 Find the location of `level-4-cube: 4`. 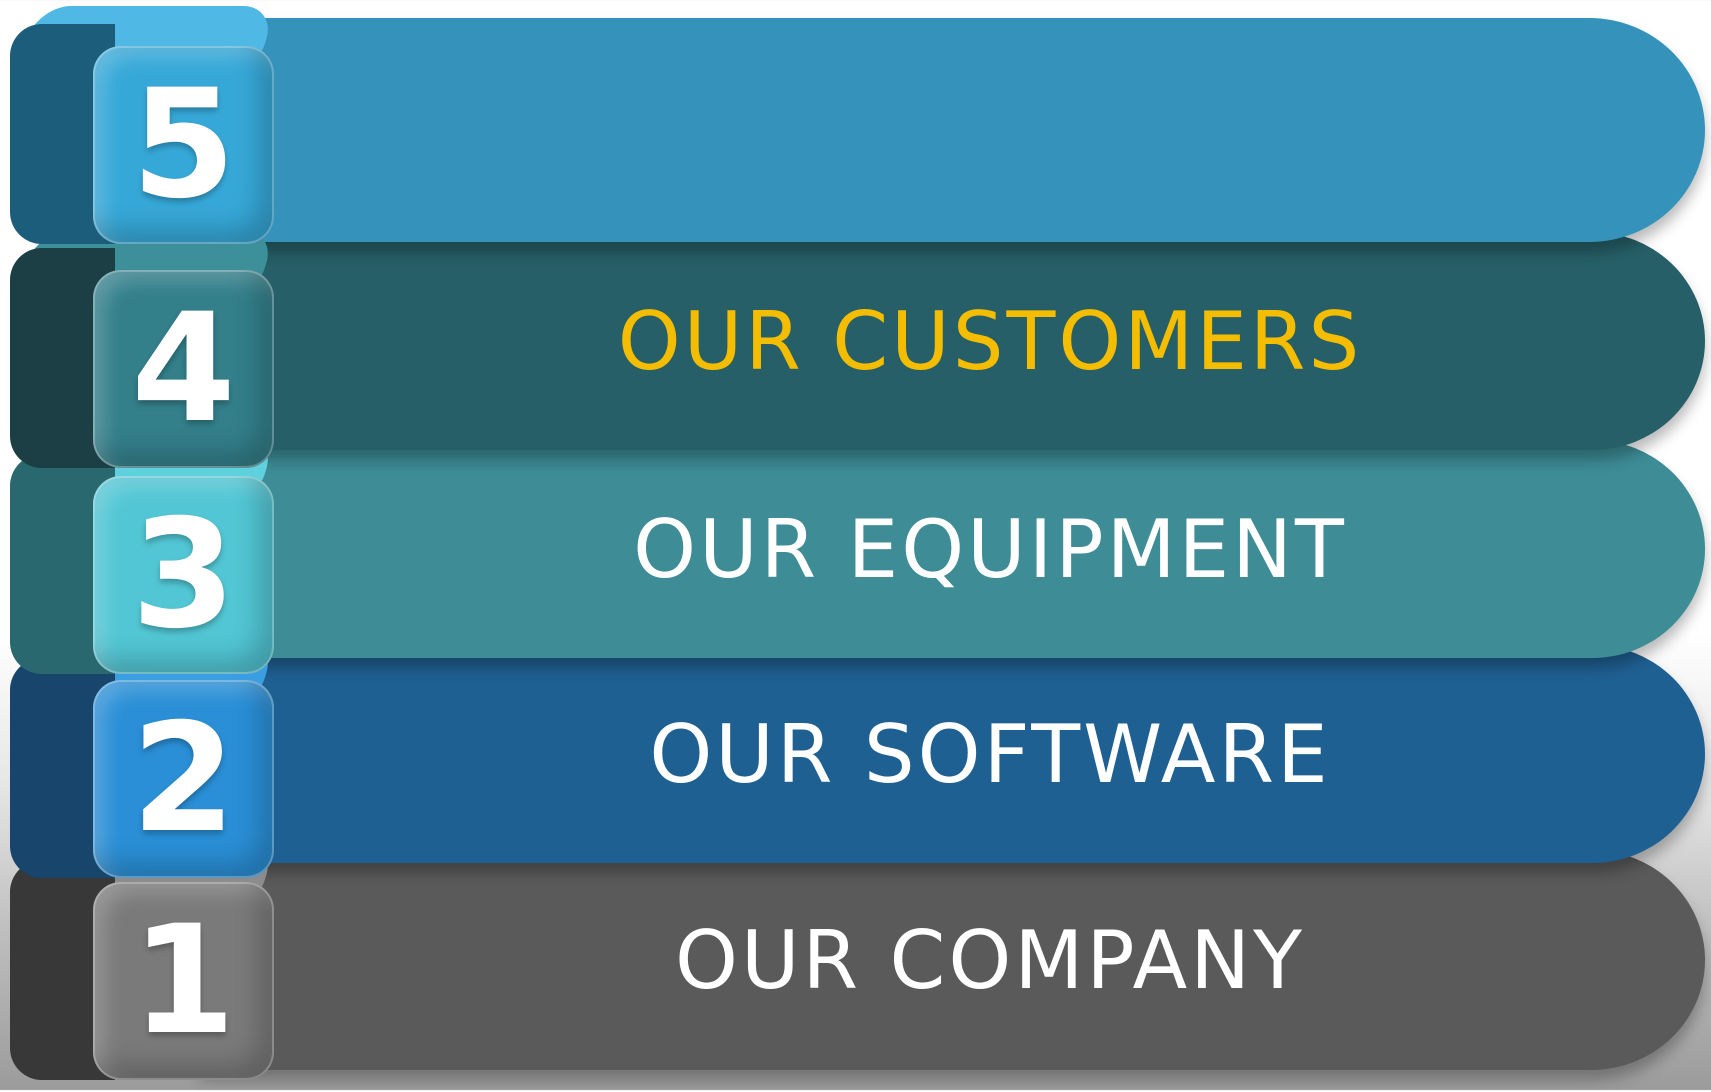

level-4-cube: 4 is located at coordinates (144, 355).